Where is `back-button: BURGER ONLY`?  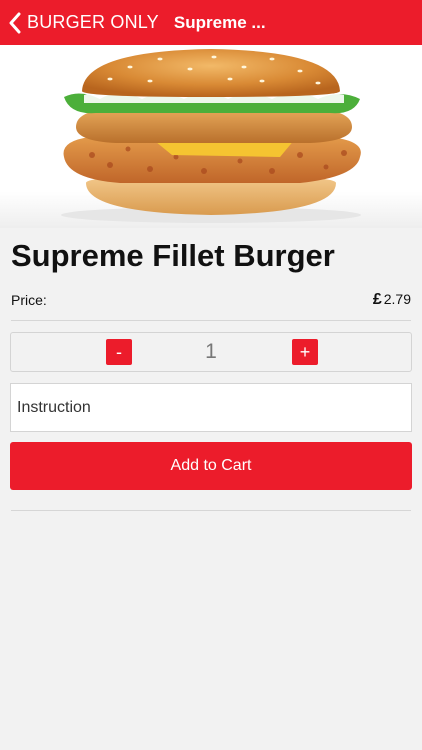 back-button: BURGER ONLY is located at coordinates (79, 22).